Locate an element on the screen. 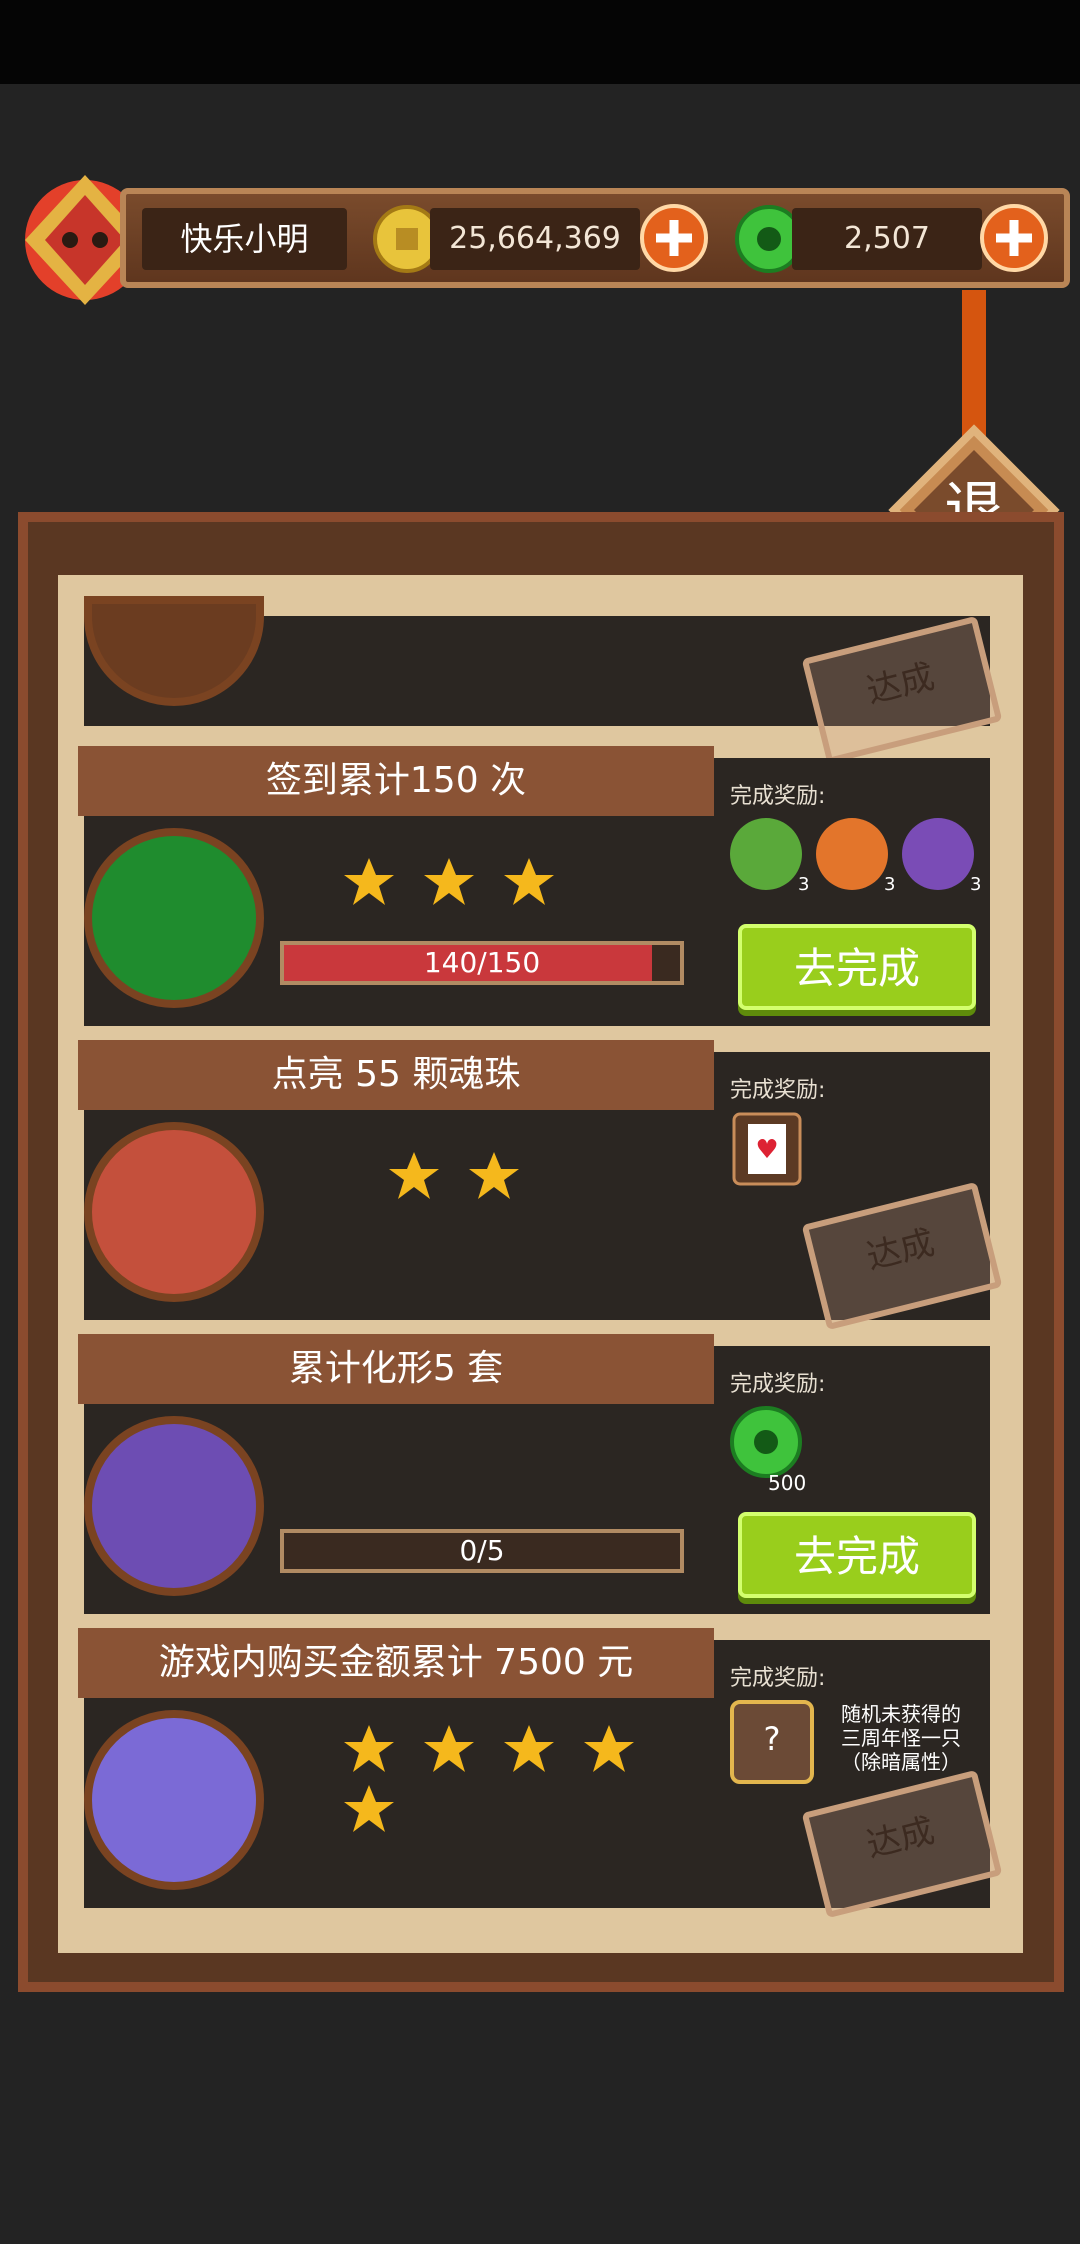 The height and width of the screenshot is (2244, 1080). achieved-stamp: 达成 is located at coordinates (902, 1256).